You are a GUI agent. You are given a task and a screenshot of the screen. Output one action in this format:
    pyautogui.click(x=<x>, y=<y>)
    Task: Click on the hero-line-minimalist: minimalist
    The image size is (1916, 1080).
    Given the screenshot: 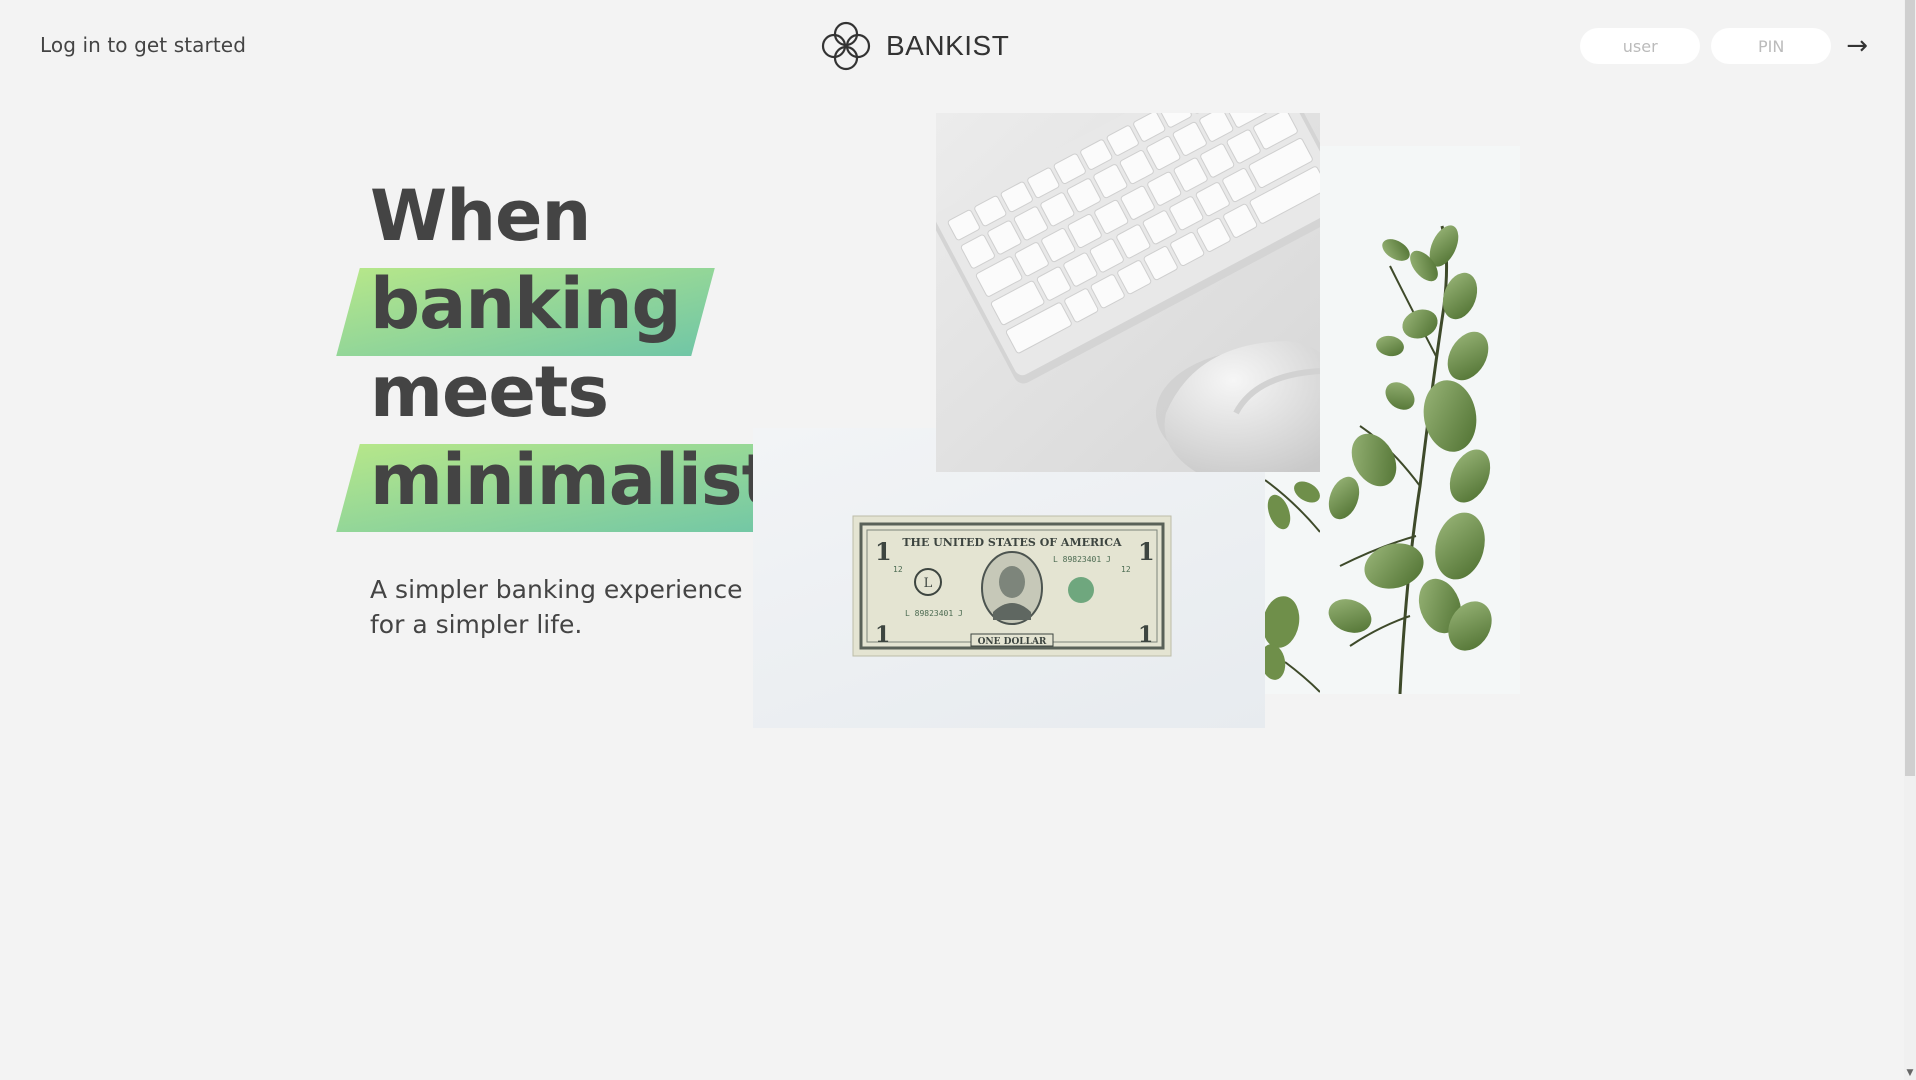 What is the action you would take?
    pyautogui.click(x=572, y=480)
    